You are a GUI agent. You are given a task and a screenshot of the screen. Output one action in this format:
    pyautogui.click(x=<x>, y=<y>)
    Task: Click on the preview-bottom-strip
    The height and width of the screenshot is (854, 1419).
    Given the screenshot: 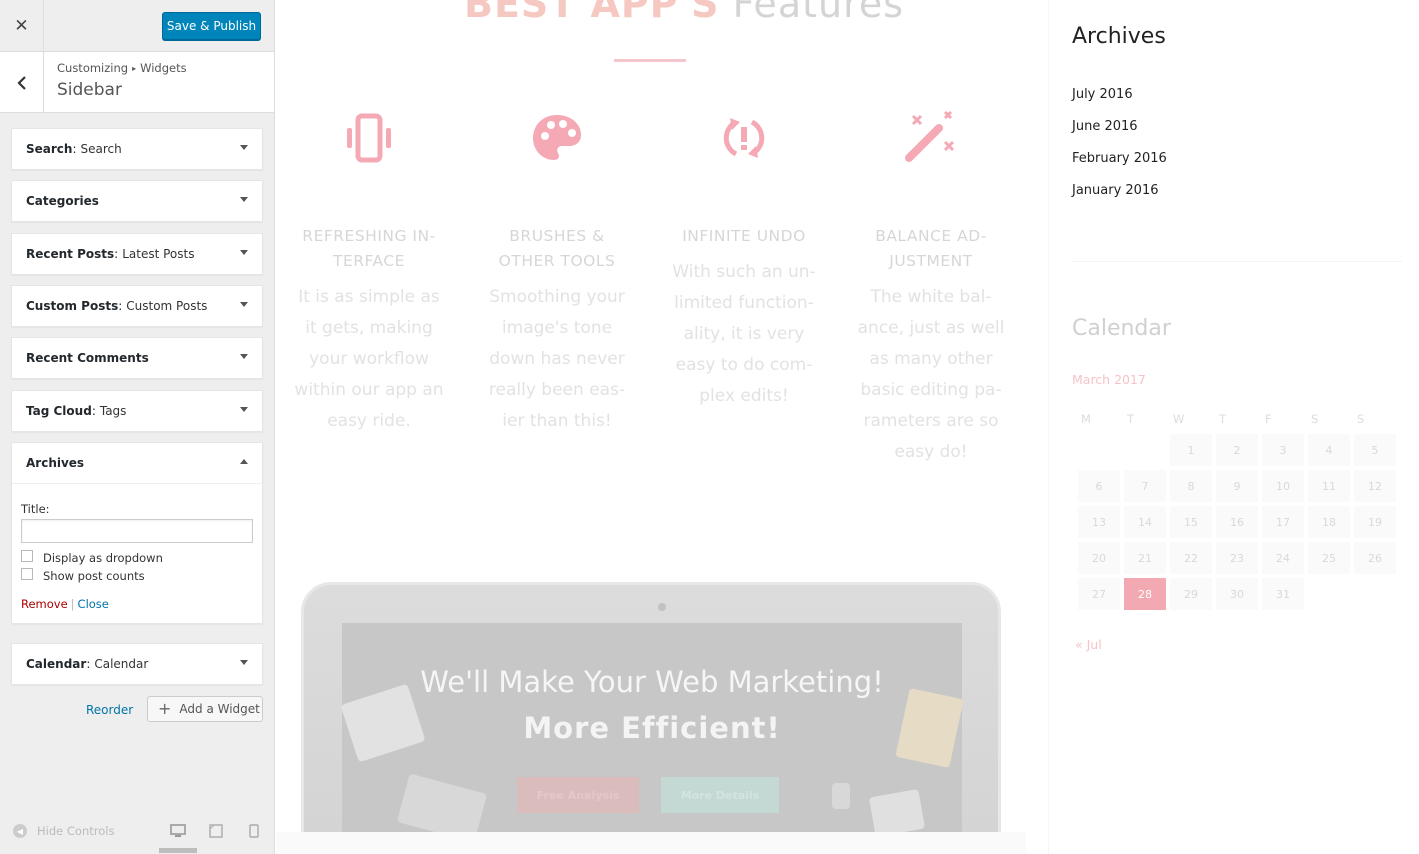 What is the action you would take?
    pyautogui.click(x=651, y=843)
    